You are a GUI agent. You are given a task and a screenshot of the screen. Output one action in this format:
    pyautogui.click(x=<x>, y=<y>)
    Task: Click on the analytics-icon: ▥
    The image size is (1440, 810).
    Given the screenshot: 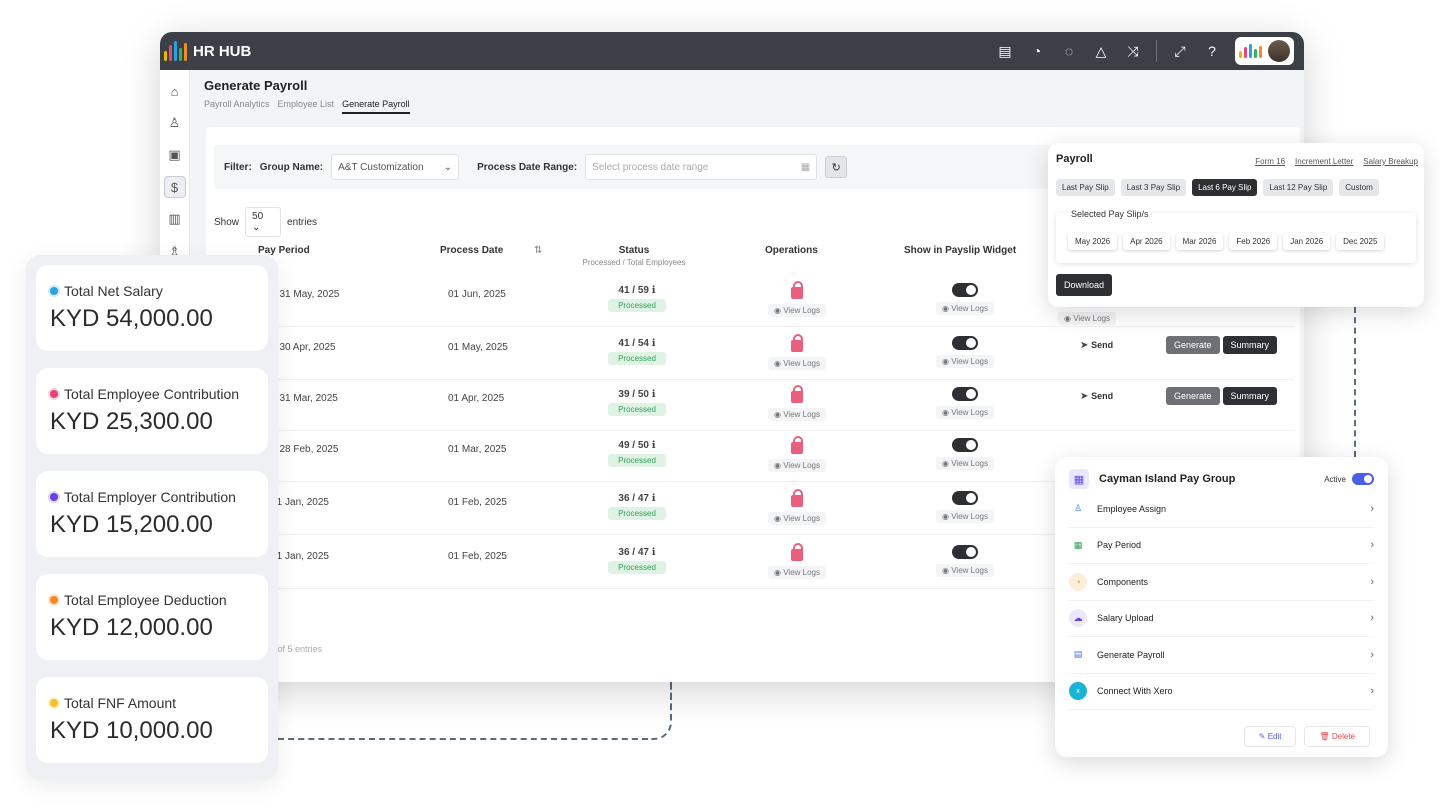 What is the action you would take?
    pyautogui.click(x=175, y=219)
    